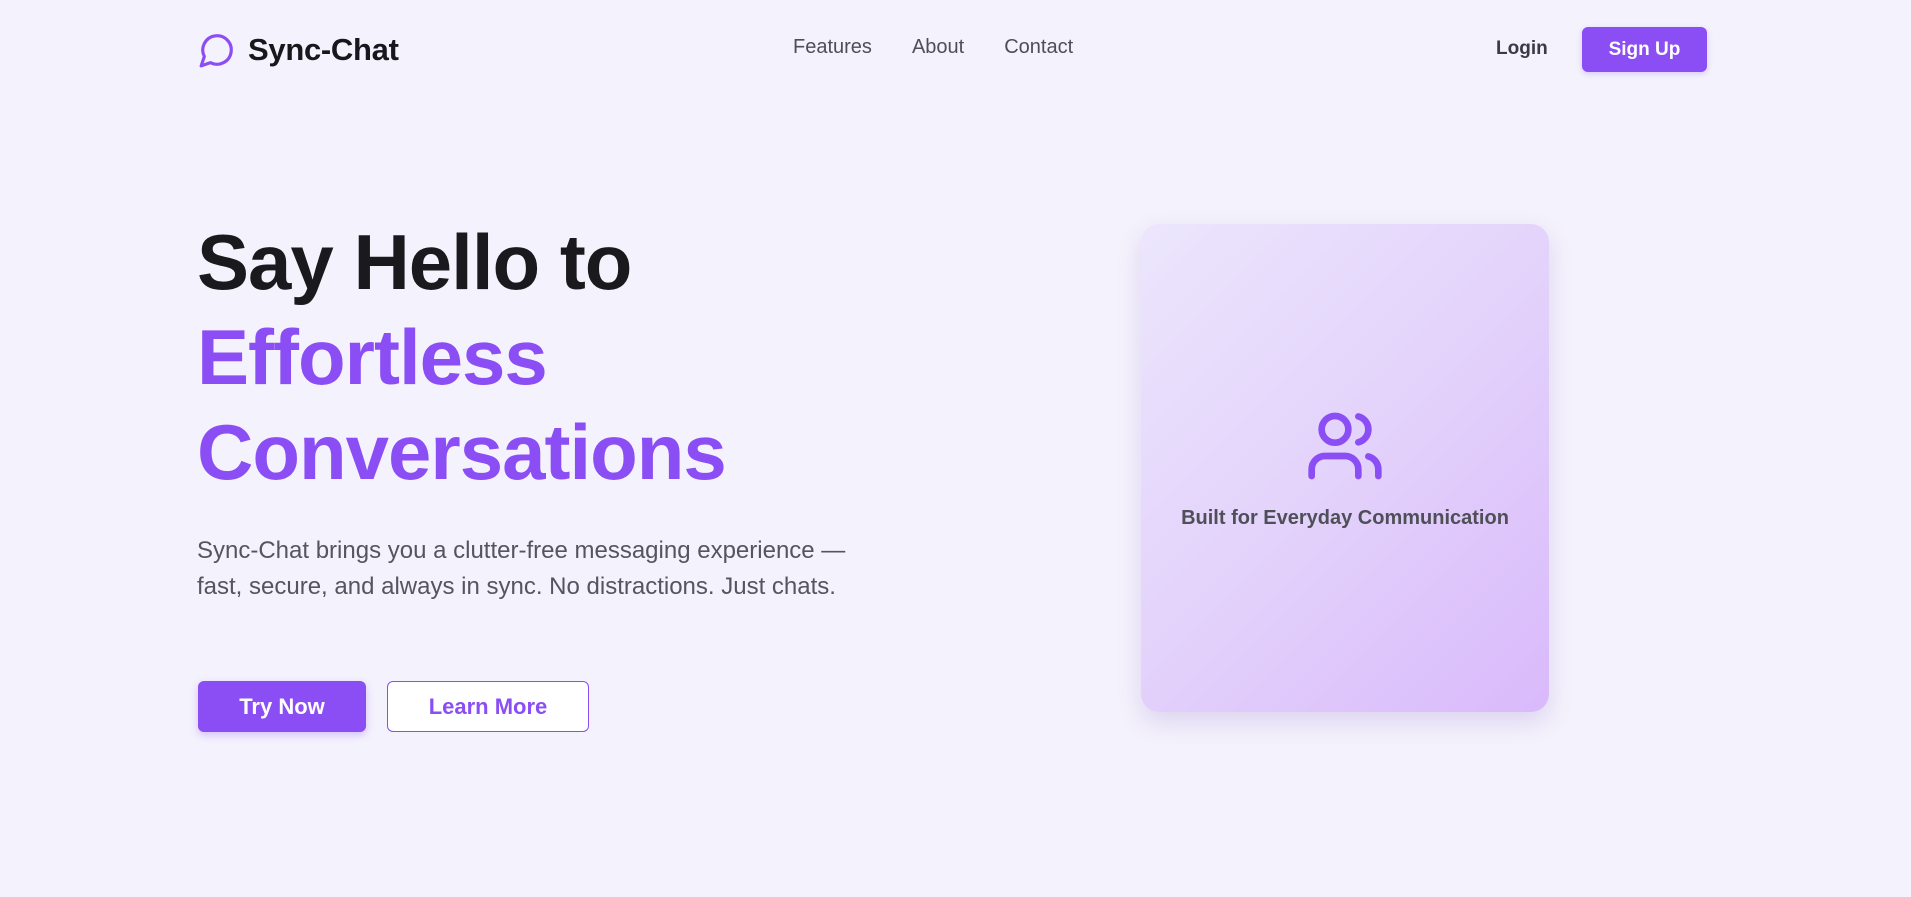  What do you see at coordinates (1345, 518) in the screenshot?
I see `card-caption: Built for Everyday Communication` at bounding box center [1345, 518].